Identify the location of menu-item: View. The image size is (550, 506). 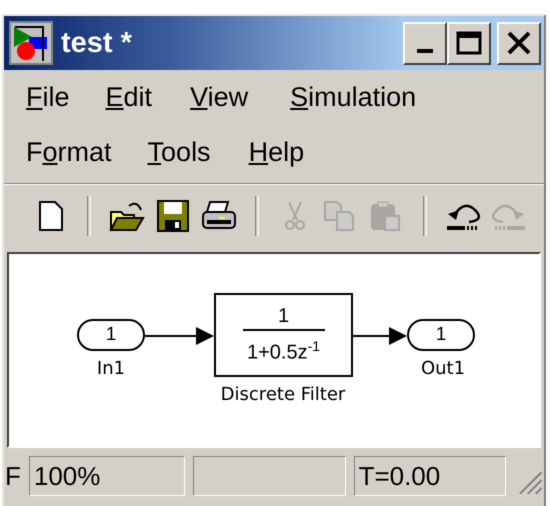
(219, 97).